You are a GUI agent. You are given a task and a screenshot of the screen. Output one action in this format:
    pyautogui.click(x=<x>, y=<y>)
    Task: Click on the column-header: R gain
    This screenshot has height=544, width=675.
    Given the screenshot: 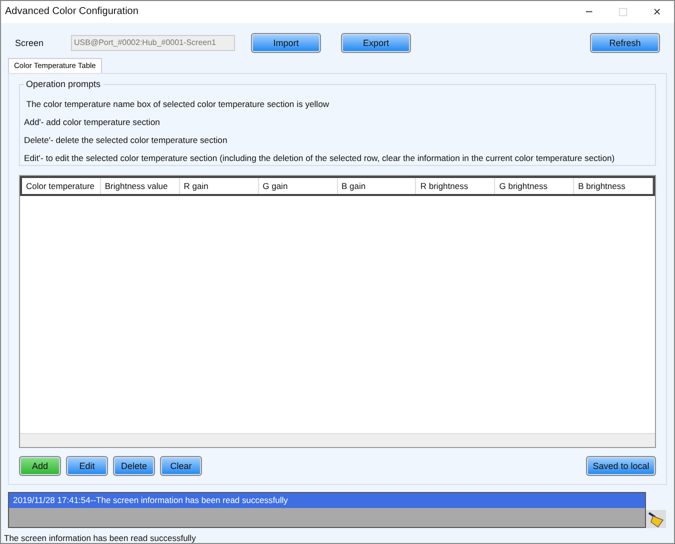 What is the action you would take?
    pyautogui.click(x=219, y=186)
    